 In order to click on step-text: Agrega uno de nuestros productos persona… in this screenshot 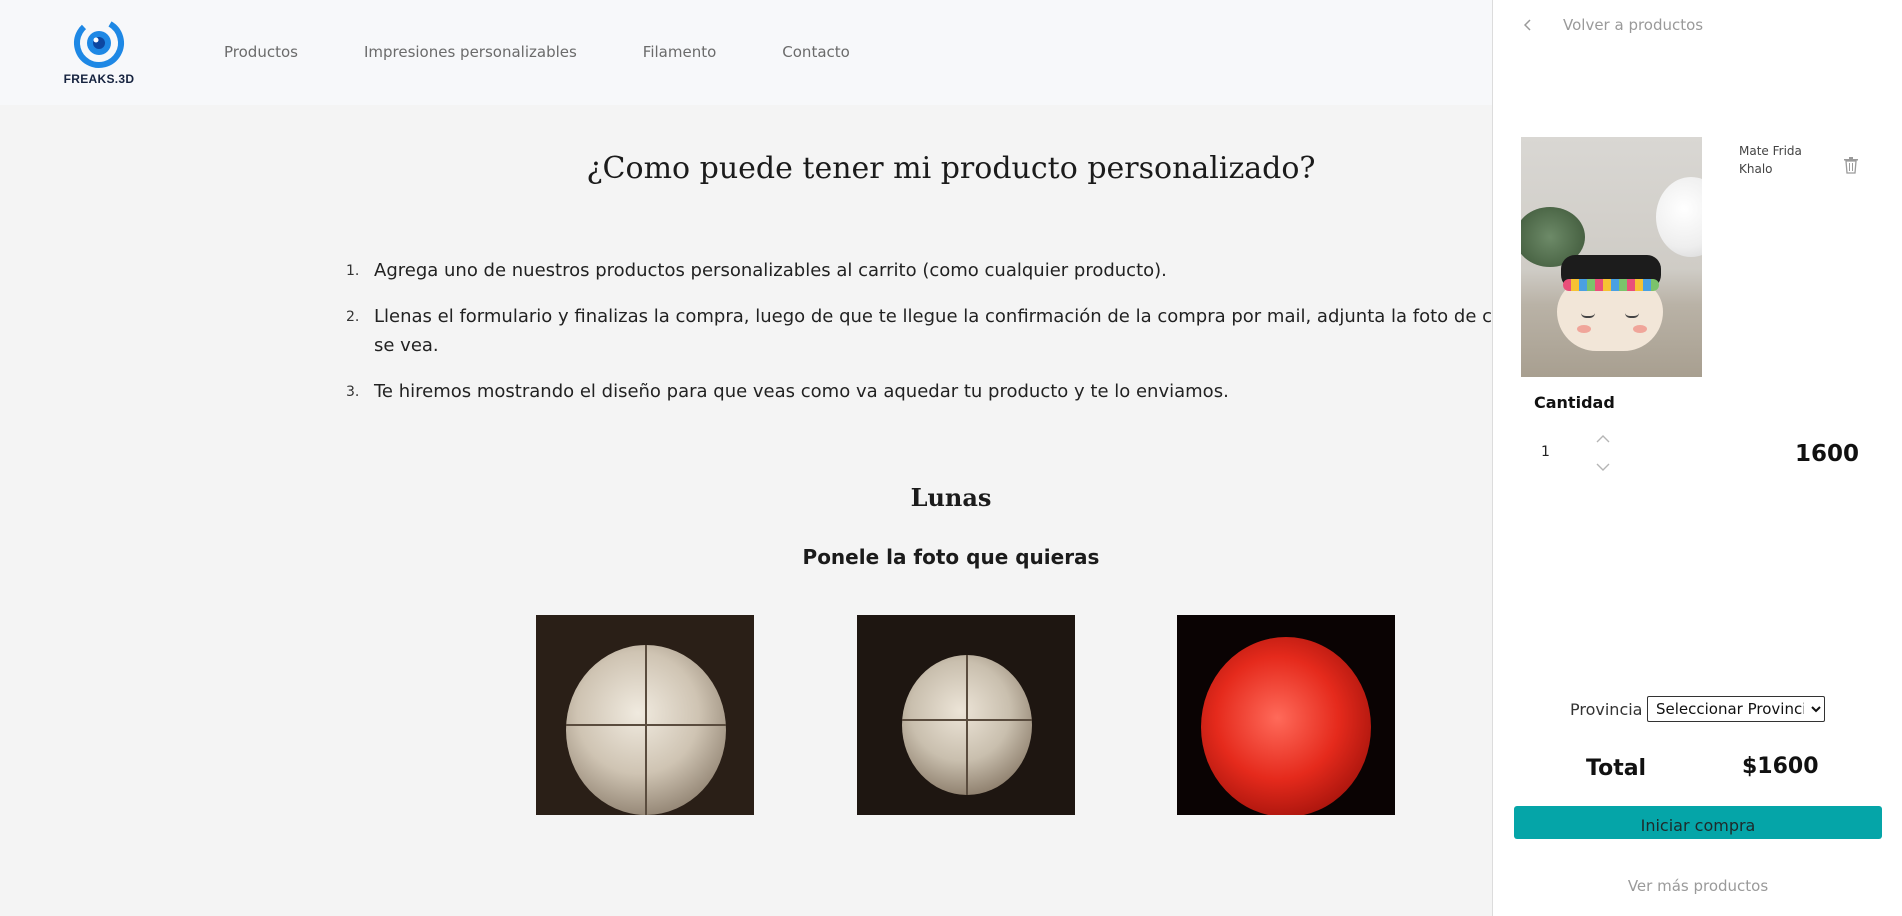, I will do `click(770, 270)`.